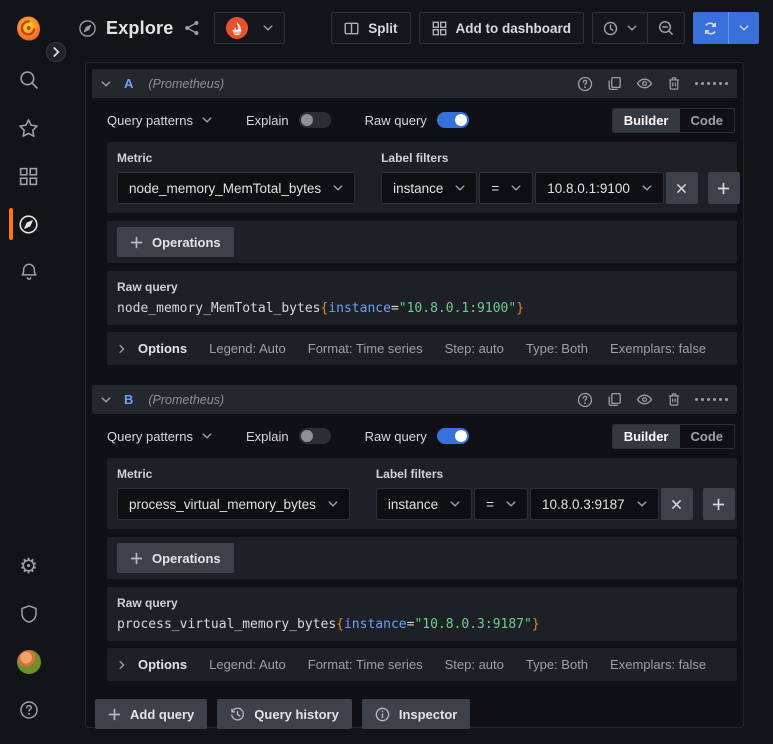 The image size is (773, 744). I want to click on run-query-button, so click(710, 28).